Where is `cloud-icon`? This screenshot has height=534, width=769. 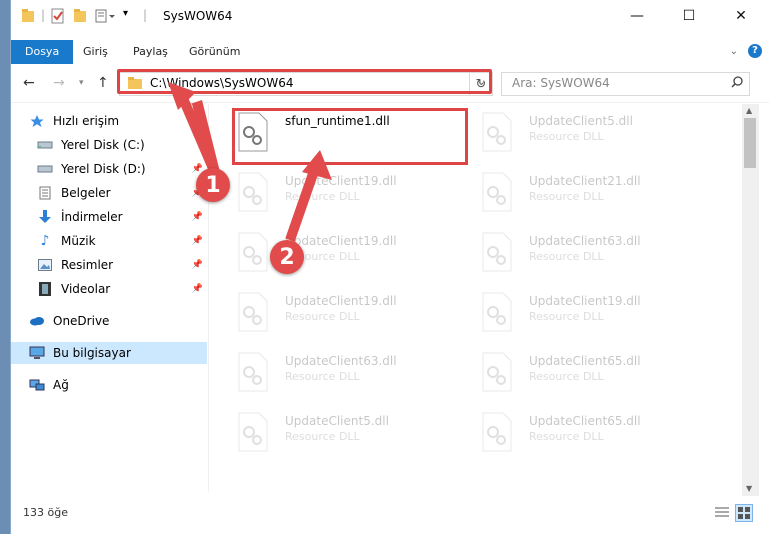 cloud-icon is located at coordinates (37, 321).